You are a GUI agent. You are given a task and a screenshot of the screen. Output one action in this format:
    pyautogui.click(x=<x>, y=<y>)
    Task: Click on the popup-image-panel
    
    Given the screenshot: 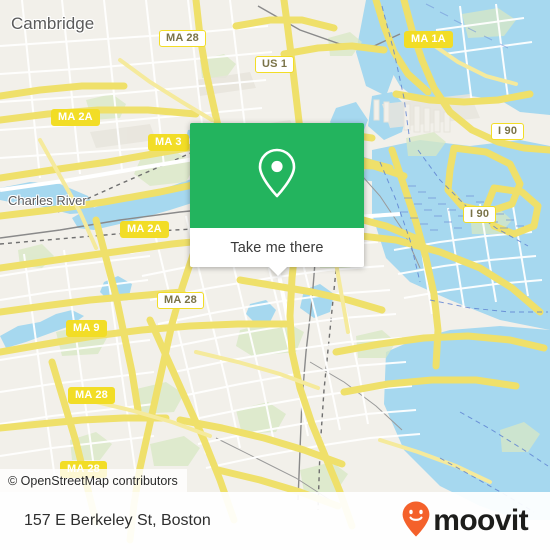 What is the action you would take?
    pyautogui.click(x=277, y=175)
    